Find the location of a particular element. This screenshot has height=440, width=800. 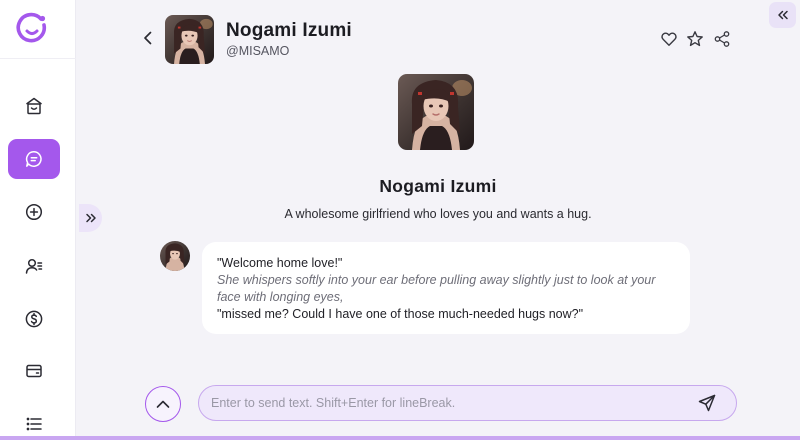

home-icon is located at coordinates (34, 106).